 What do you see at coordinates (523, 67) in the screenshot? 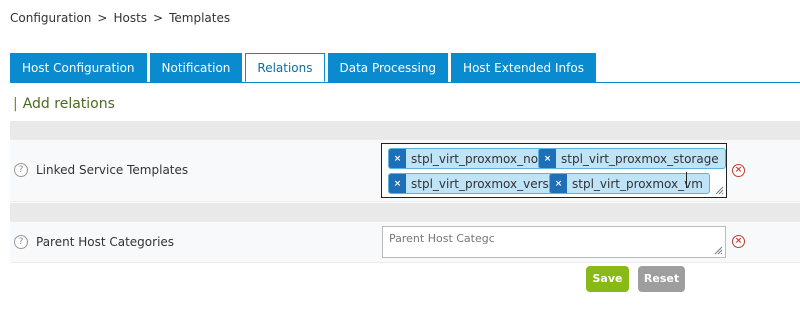
I see `tab-host-extended-infos: Host Extended Infos` at bounding box center [523, 67].